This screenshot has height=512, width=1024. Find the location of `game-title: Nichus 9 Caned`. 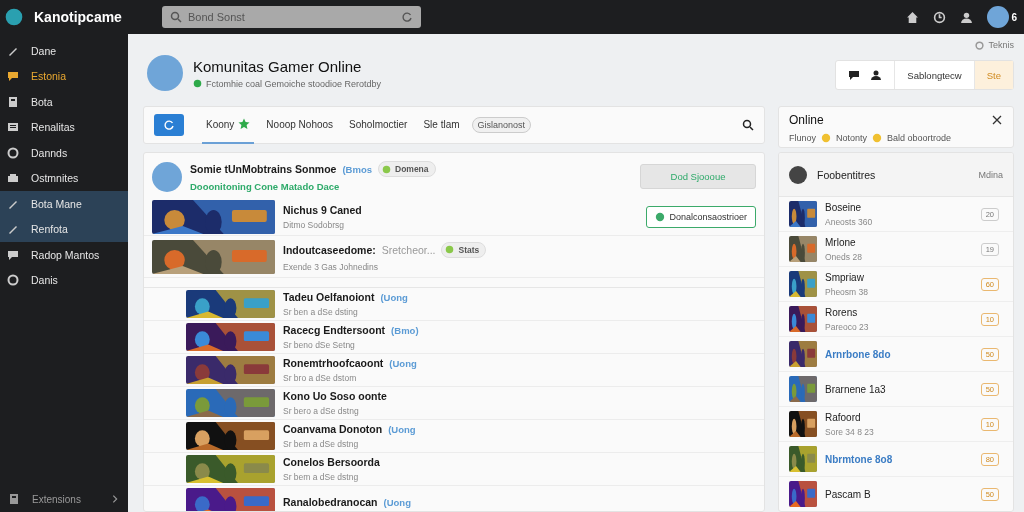

game-title: Nichus 9 Caned is located at coordinates (322, 209).